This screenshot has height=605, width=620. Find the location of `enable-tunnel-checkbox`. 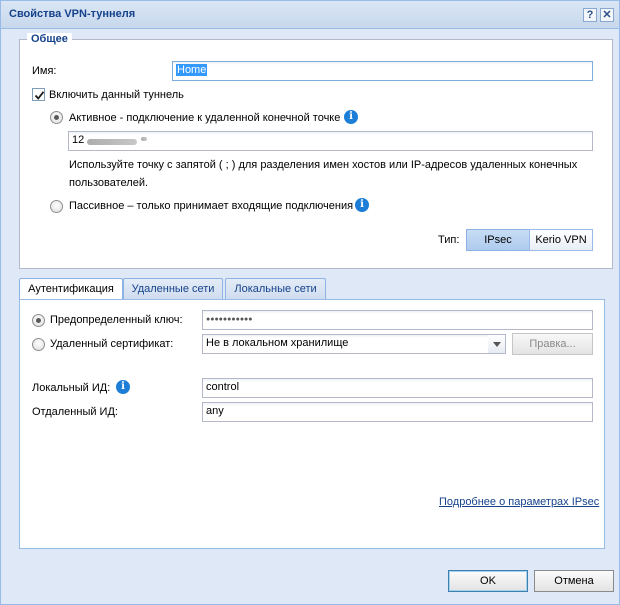

enable-tunnel-checkbox is located at coordinates (38, 94).